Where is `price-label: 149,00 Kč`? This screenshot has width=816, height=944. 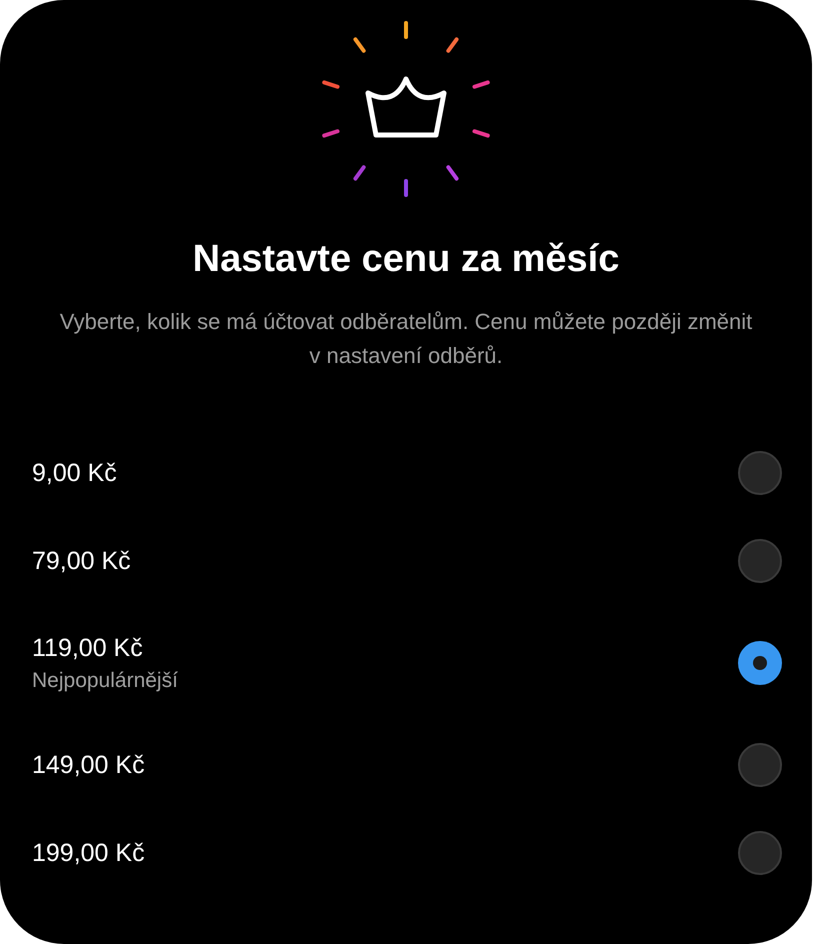
price-label: 149,00 Kč is located at coordinates (88, 765).